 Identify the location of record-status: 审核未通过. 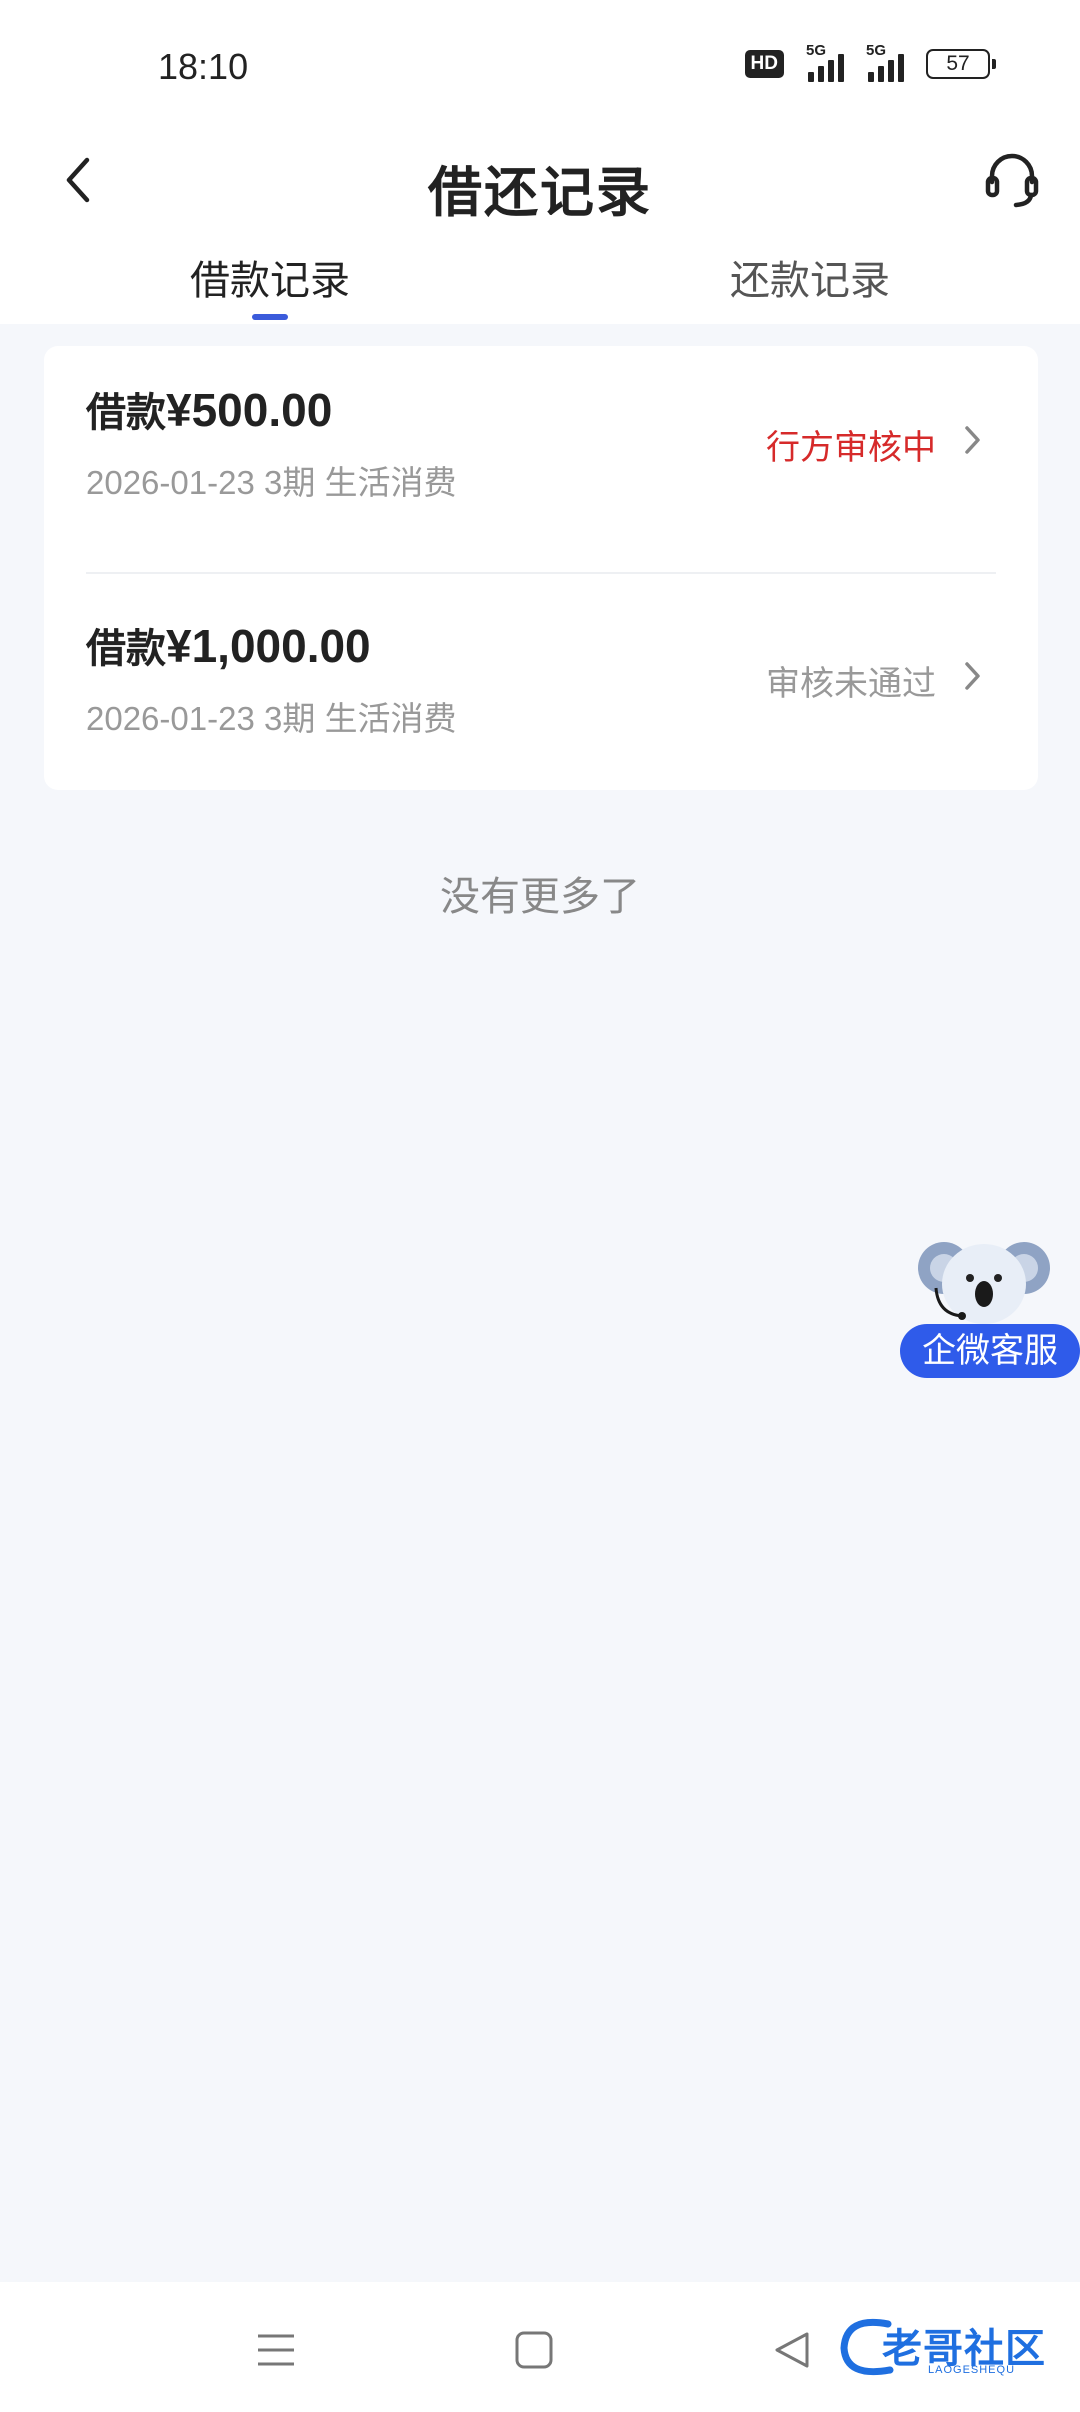
(851, 684).